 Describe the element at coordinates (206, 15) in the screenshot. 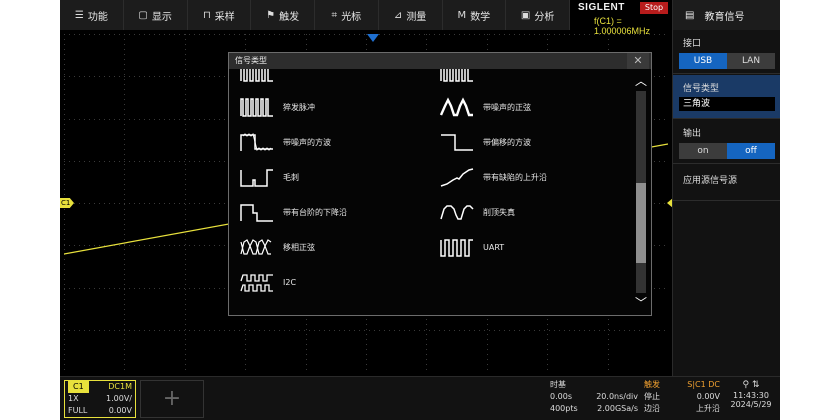

I see `acquire-icon: ⊓` at that location.